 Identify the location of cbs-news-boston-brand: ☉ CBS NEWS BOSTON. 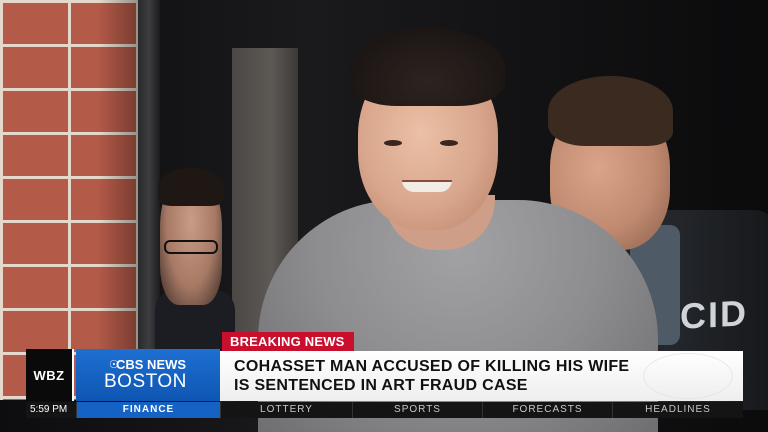
(148, 375).